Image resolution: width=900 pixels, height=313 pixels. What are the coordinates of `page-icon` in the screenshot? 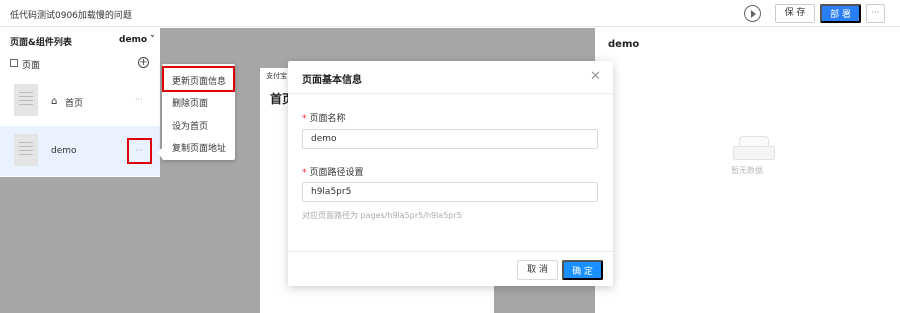 It's located at (14, 63).